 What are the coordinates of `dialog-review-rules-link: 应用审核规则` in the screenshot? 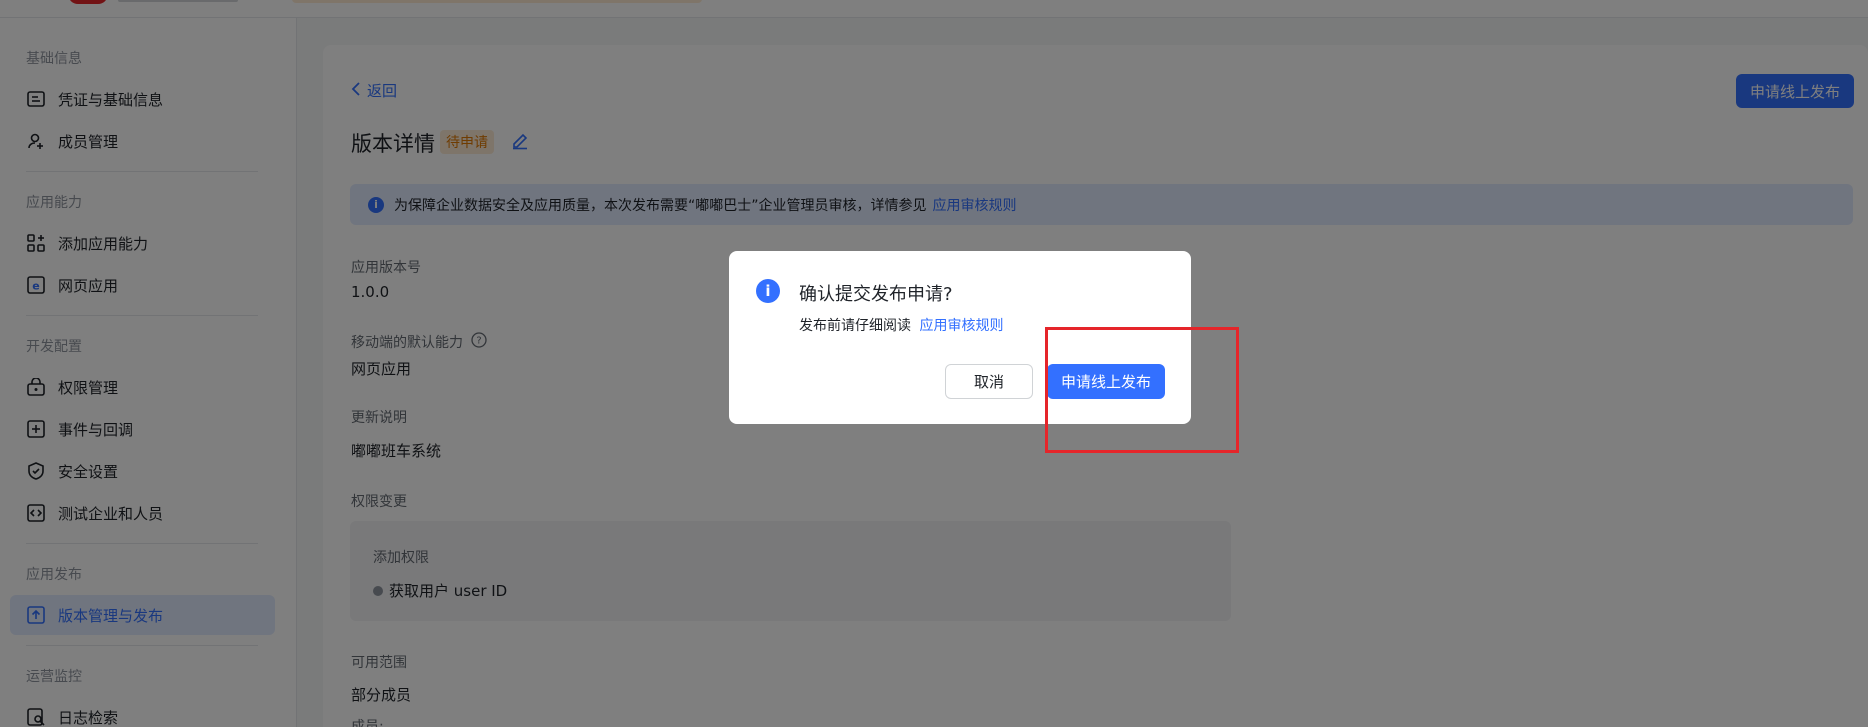 It's located at (961, 326).